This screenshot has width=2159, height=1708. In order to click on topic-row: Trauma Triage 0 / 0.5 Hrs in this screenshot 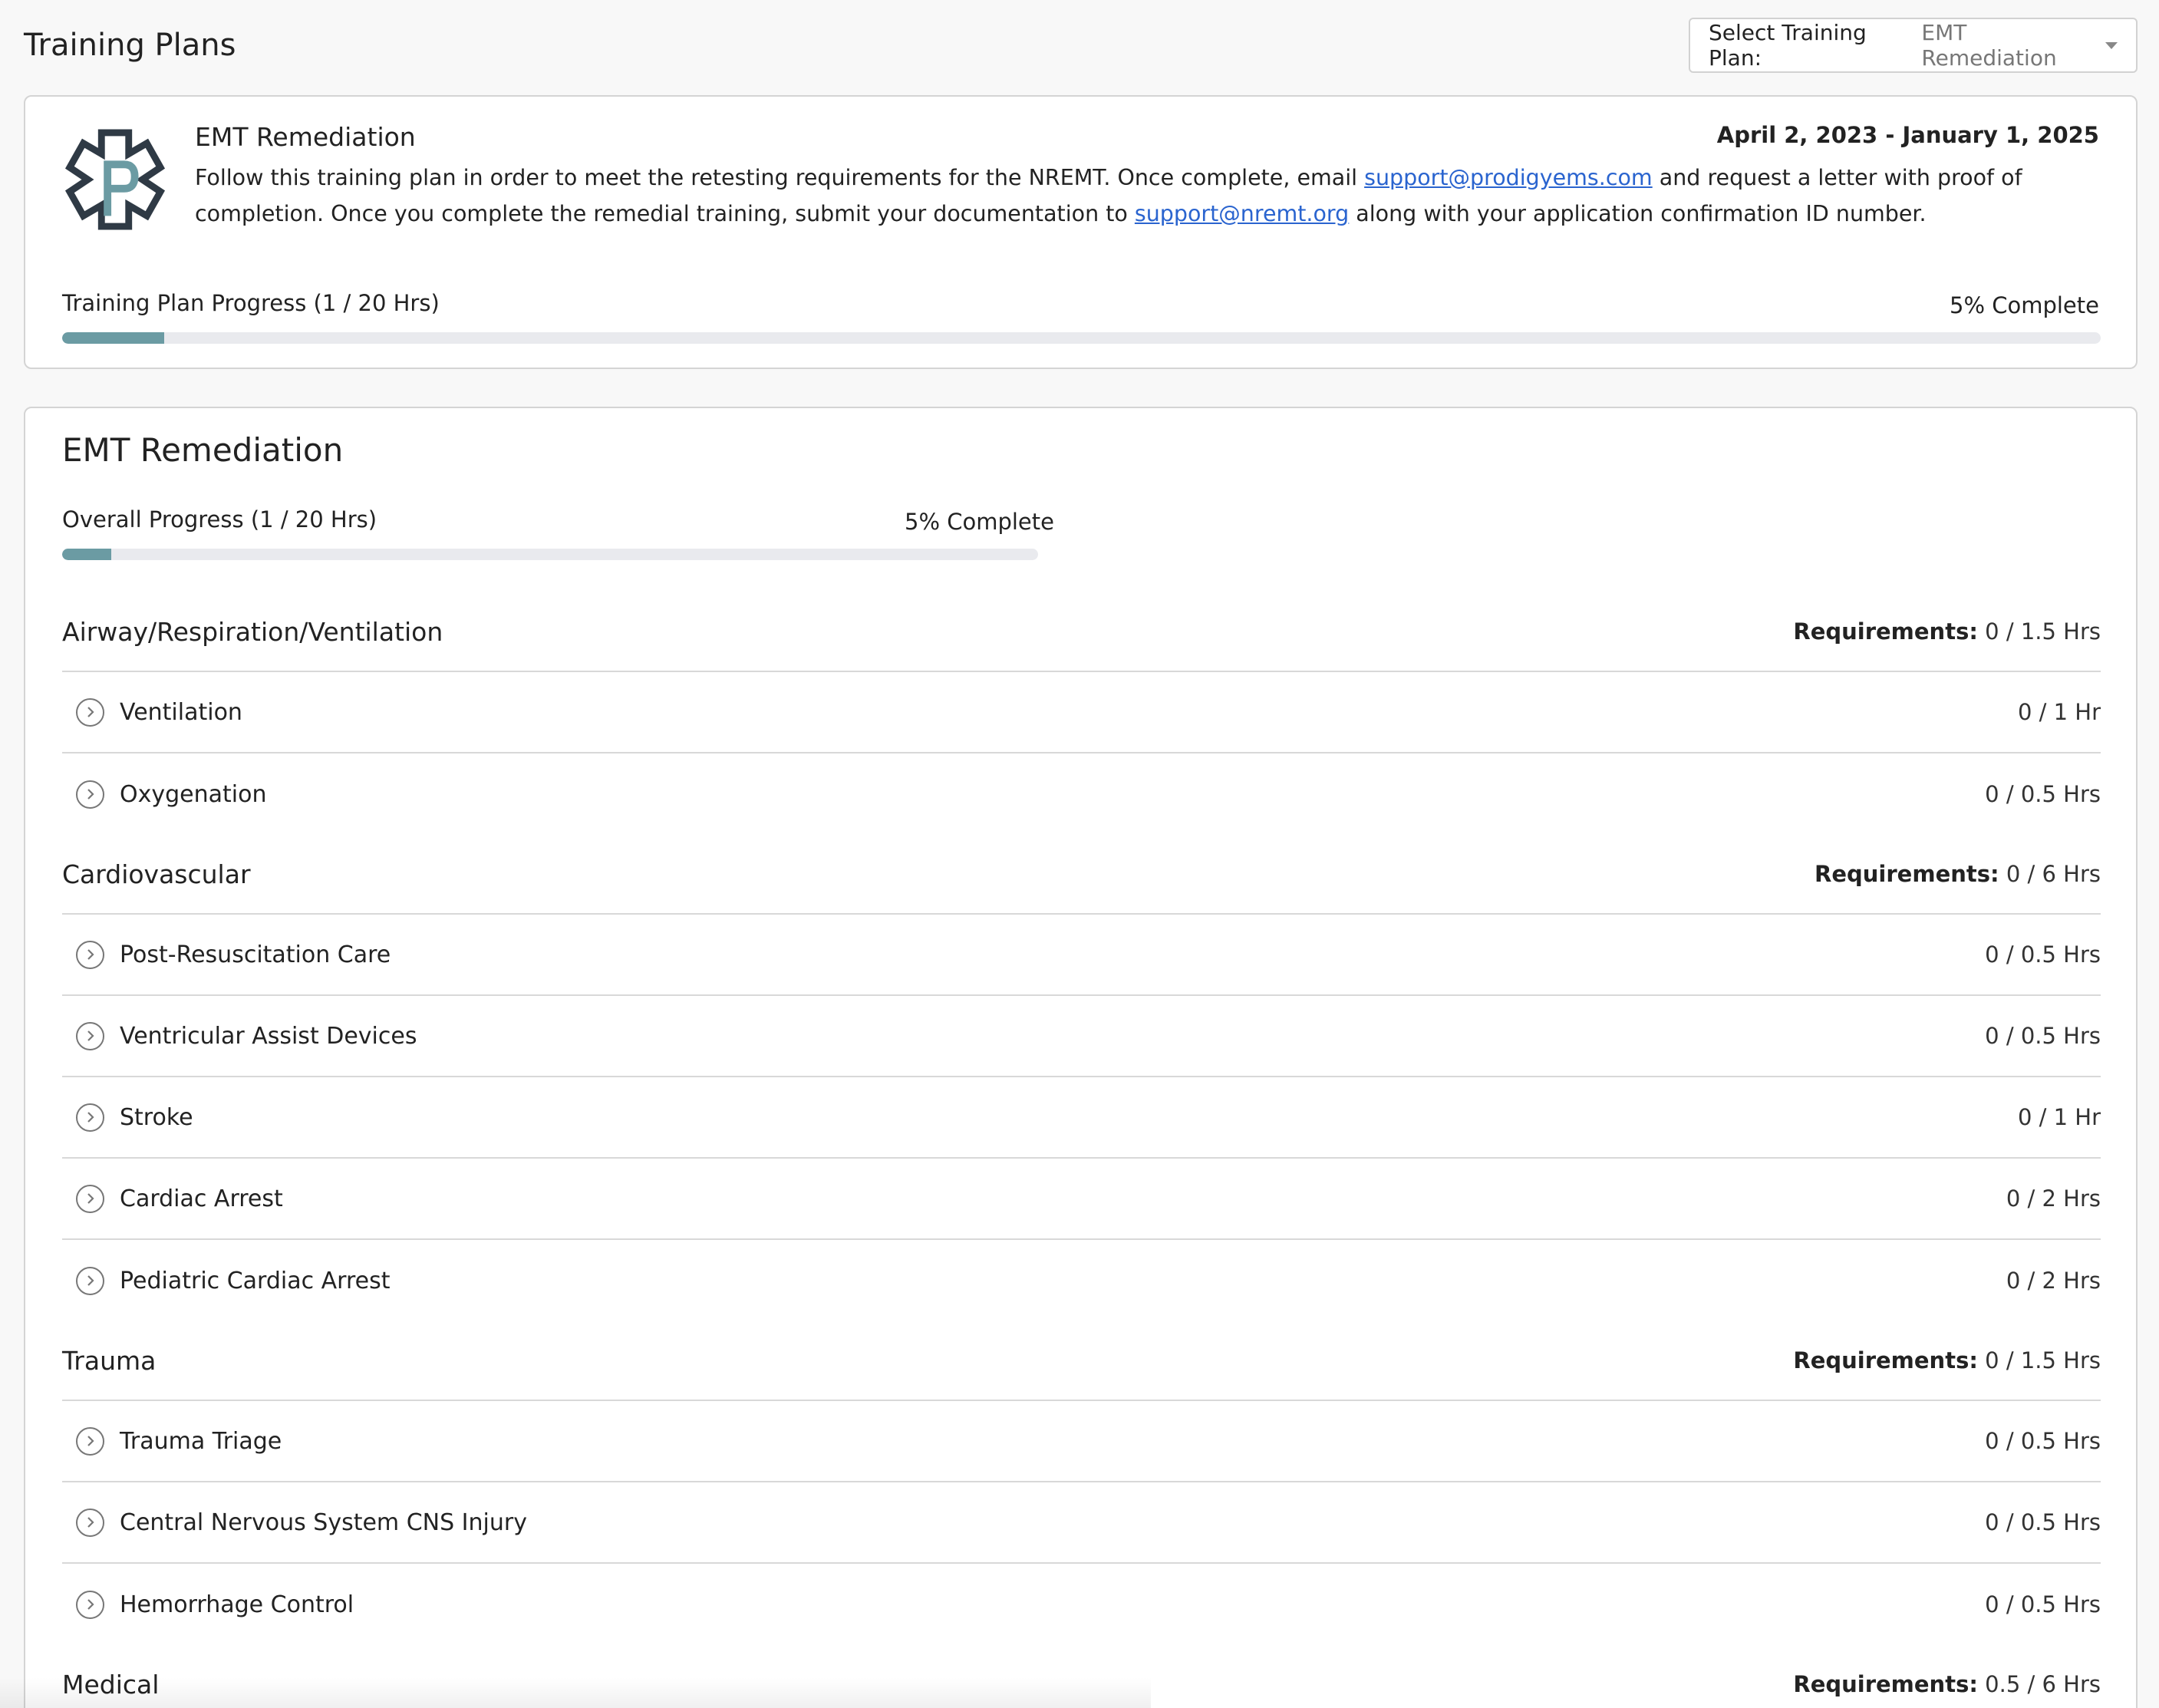, I will do `click(1081, 1441)`.